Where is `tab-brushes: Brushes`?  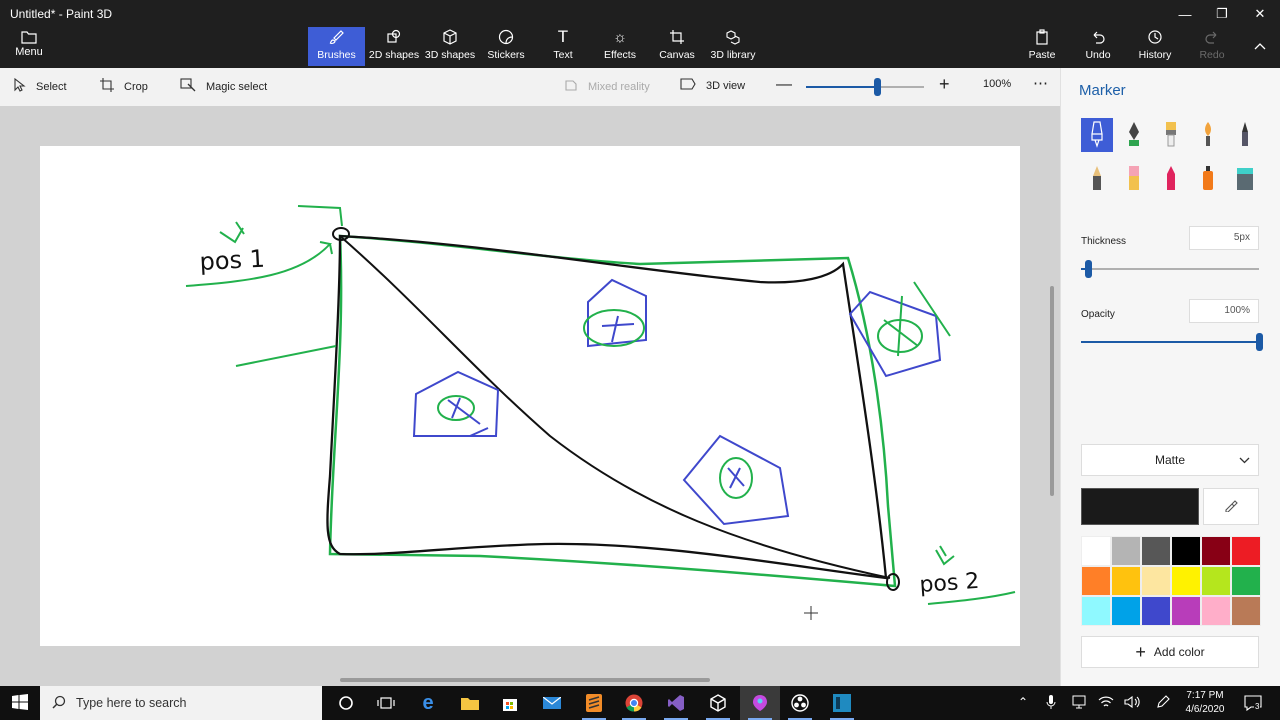
tab-brushes: Brushes is located at coordinates (336, 46).